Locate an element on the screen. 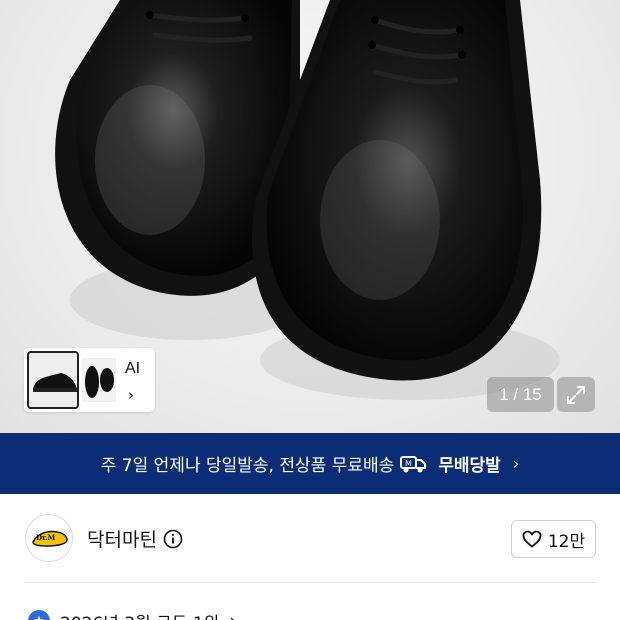  svg-text: M is located at coordinates (408, 463).